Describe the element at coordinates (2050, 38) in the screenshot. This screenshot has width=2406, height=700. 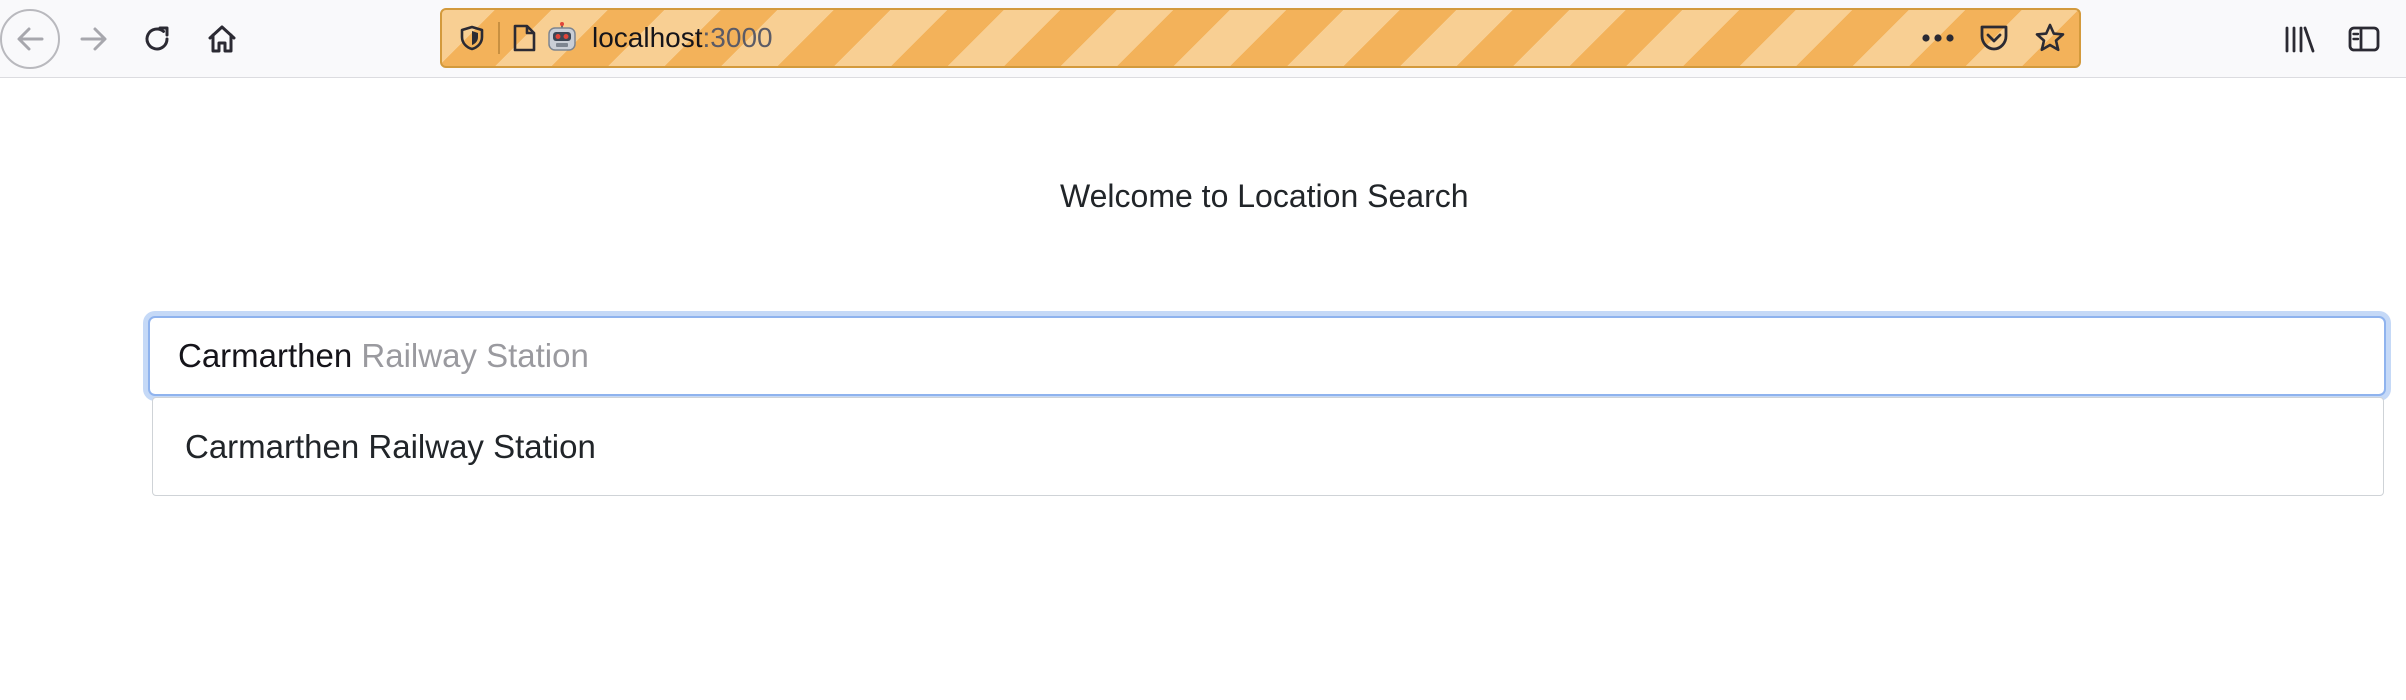
I see `star-icon` at that location.